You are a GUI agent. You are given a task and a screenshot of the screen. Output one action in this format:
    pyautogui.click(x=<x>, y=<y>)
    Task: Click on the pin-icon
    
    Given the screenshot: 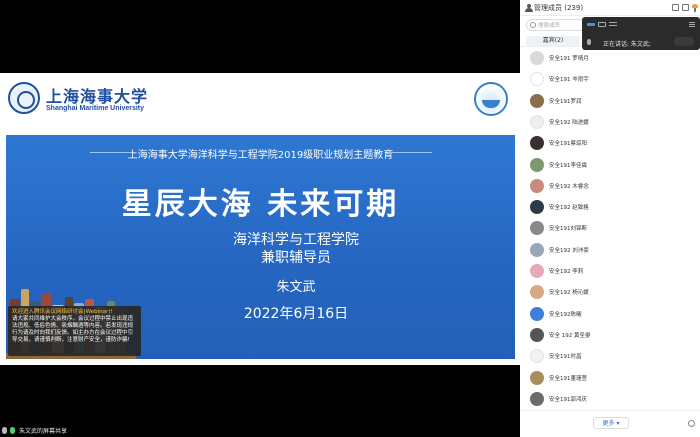 What is the action you would take?
    pyautogui.click(x=695, y=8)
    